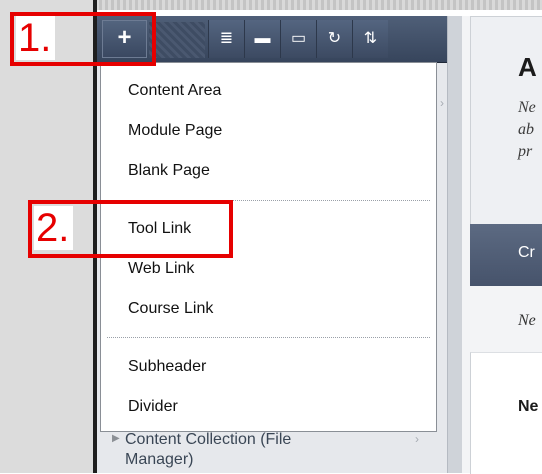 This screenshot has width=542, height=474. Describe the element at coordinates (527, 129) in the screenshot. I see `page-description: Ne ab pr` at that location.